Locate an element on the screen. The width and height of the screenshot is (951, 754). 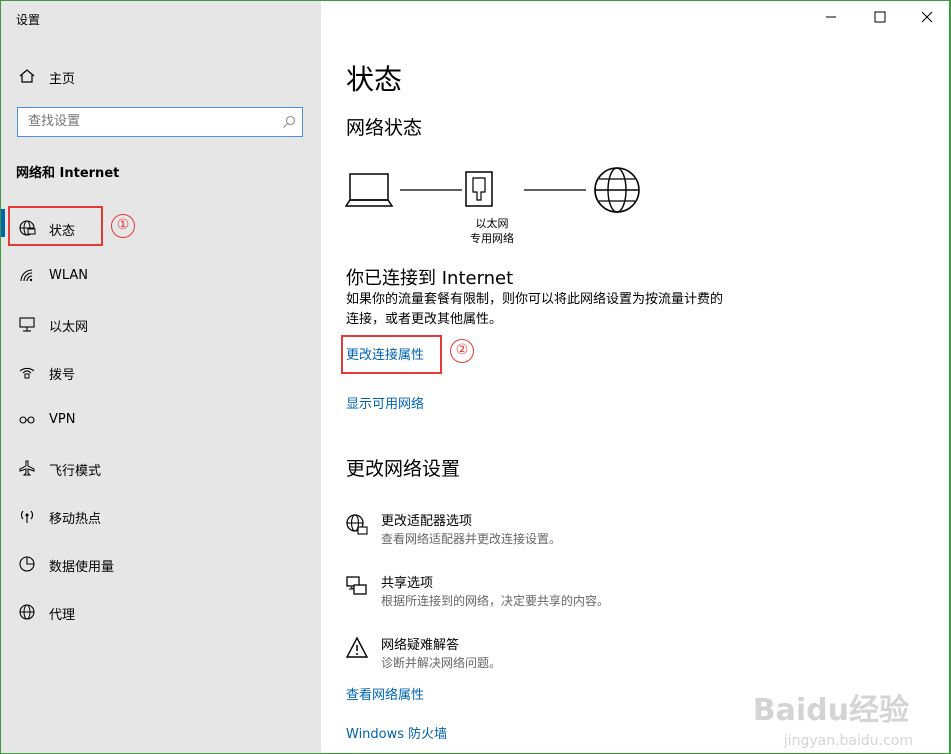
sidebar-item-dialup: 拨号 is located at coordinates (161, 373).